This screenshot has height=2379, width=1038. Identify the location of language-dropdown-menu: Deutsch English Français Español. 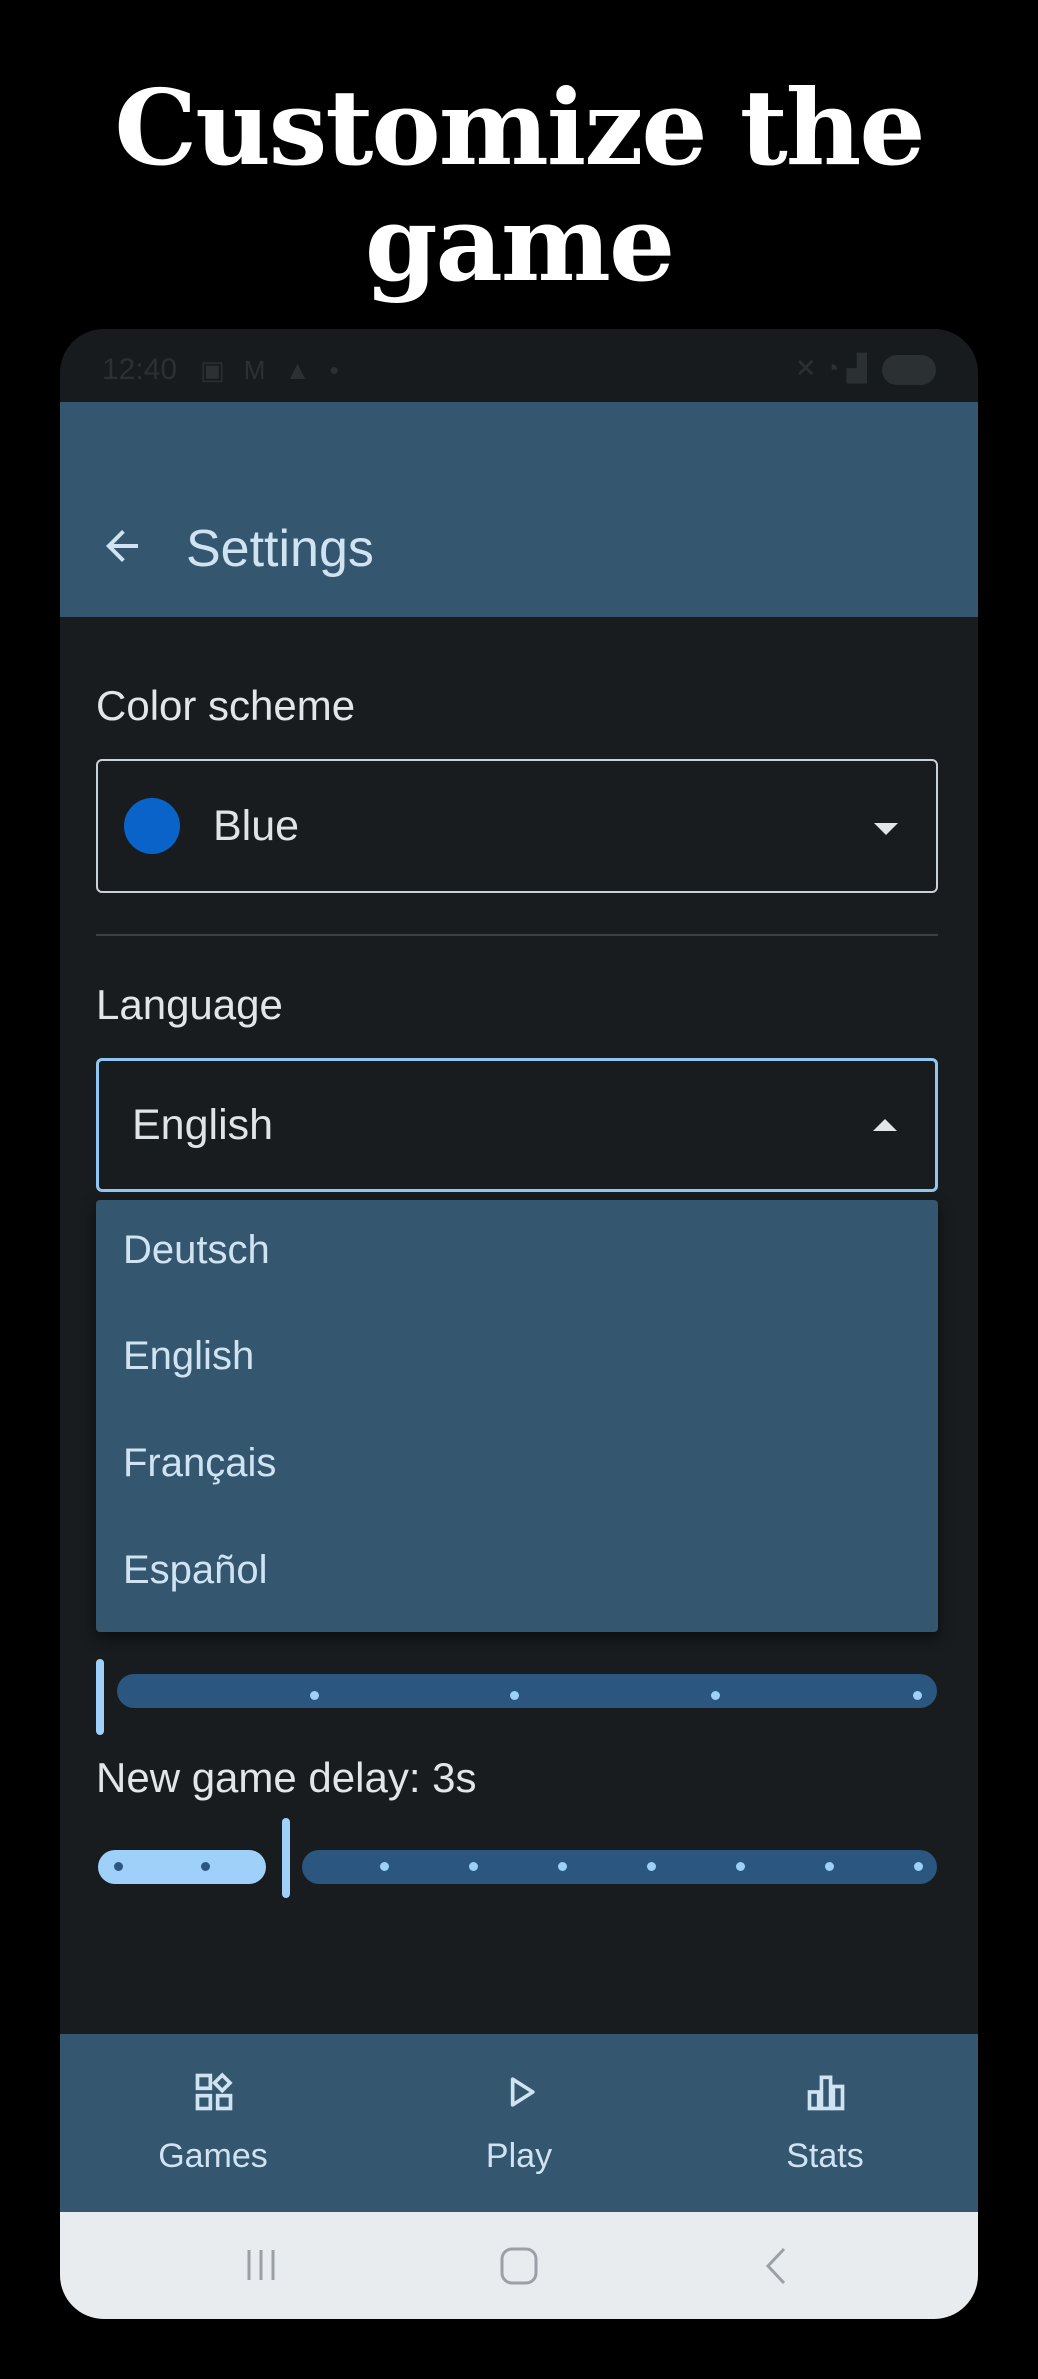
(517, 1416).